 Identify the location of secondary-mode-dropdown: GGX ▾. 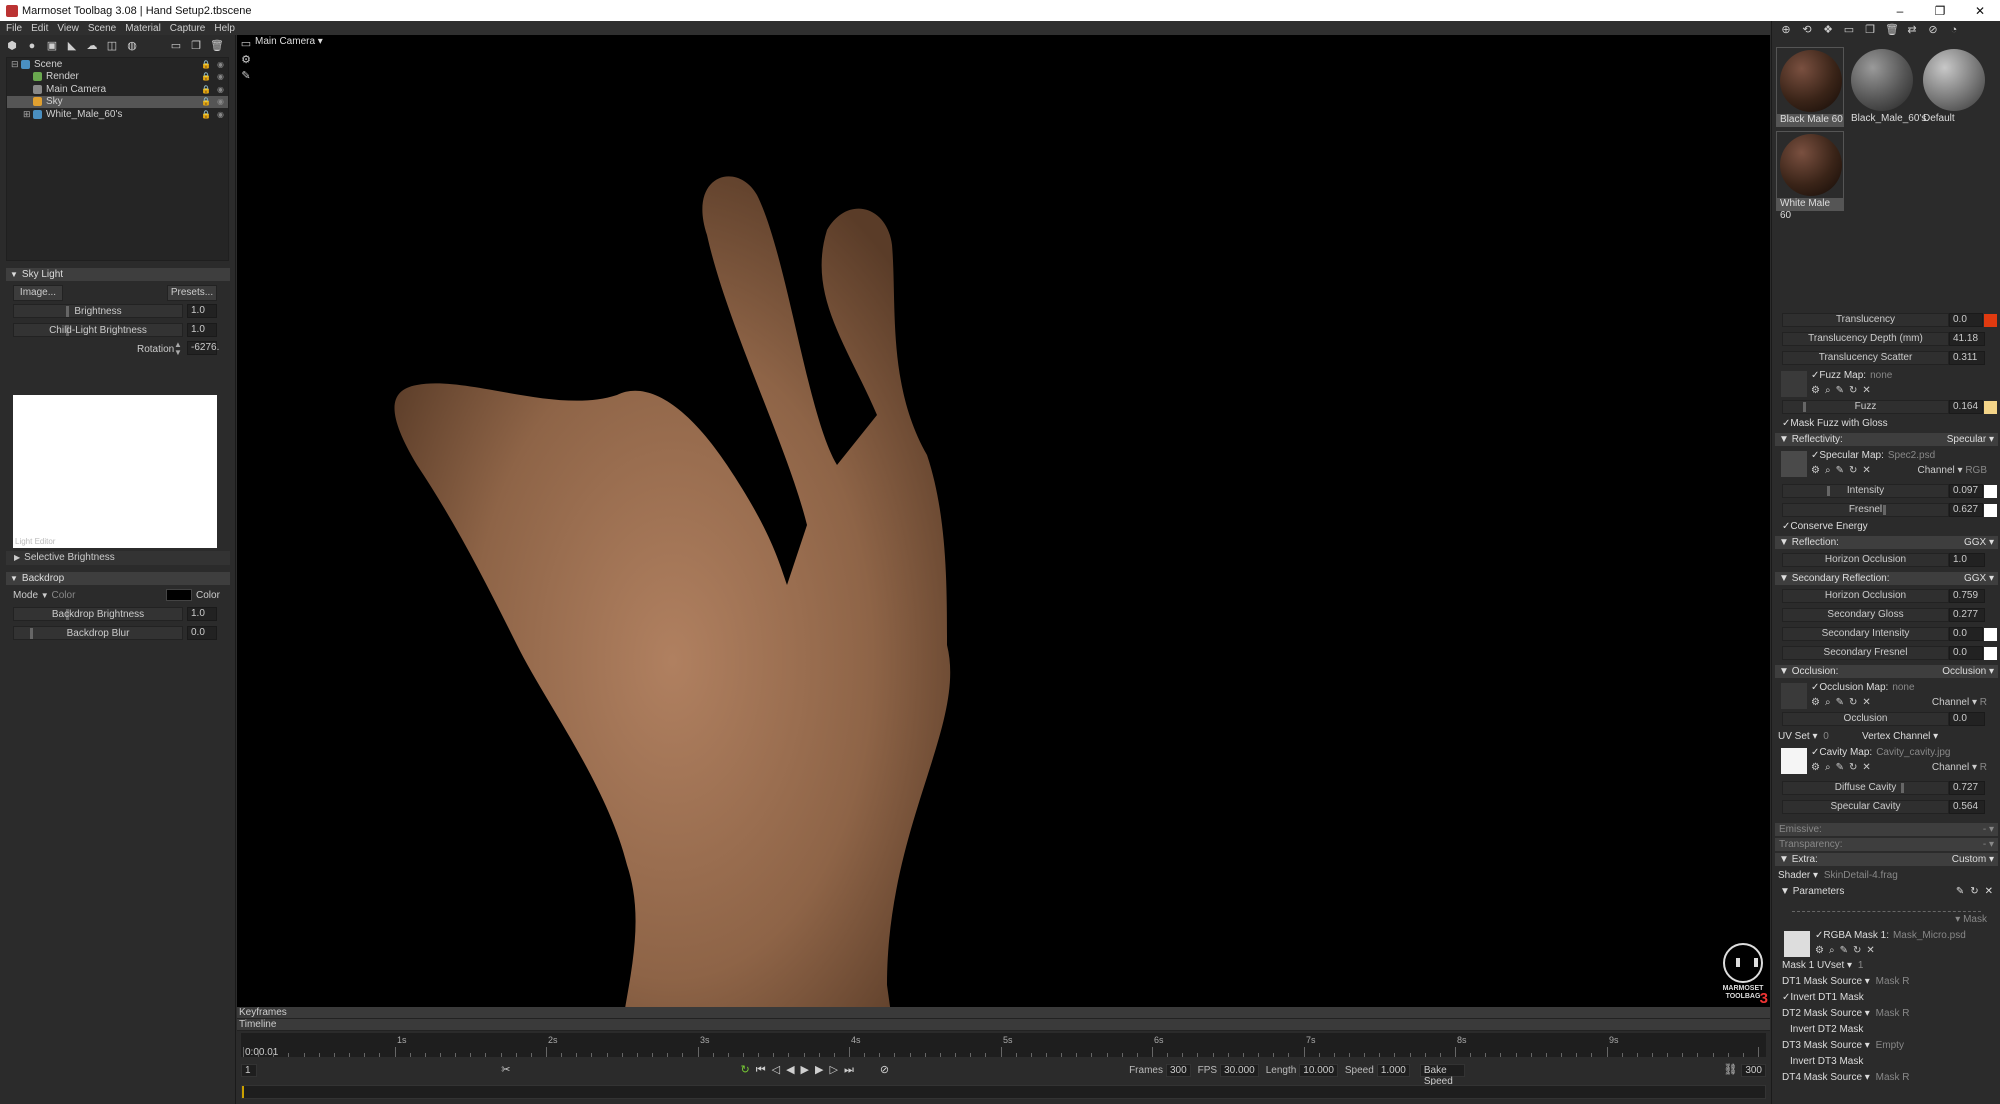
(1979, 578).